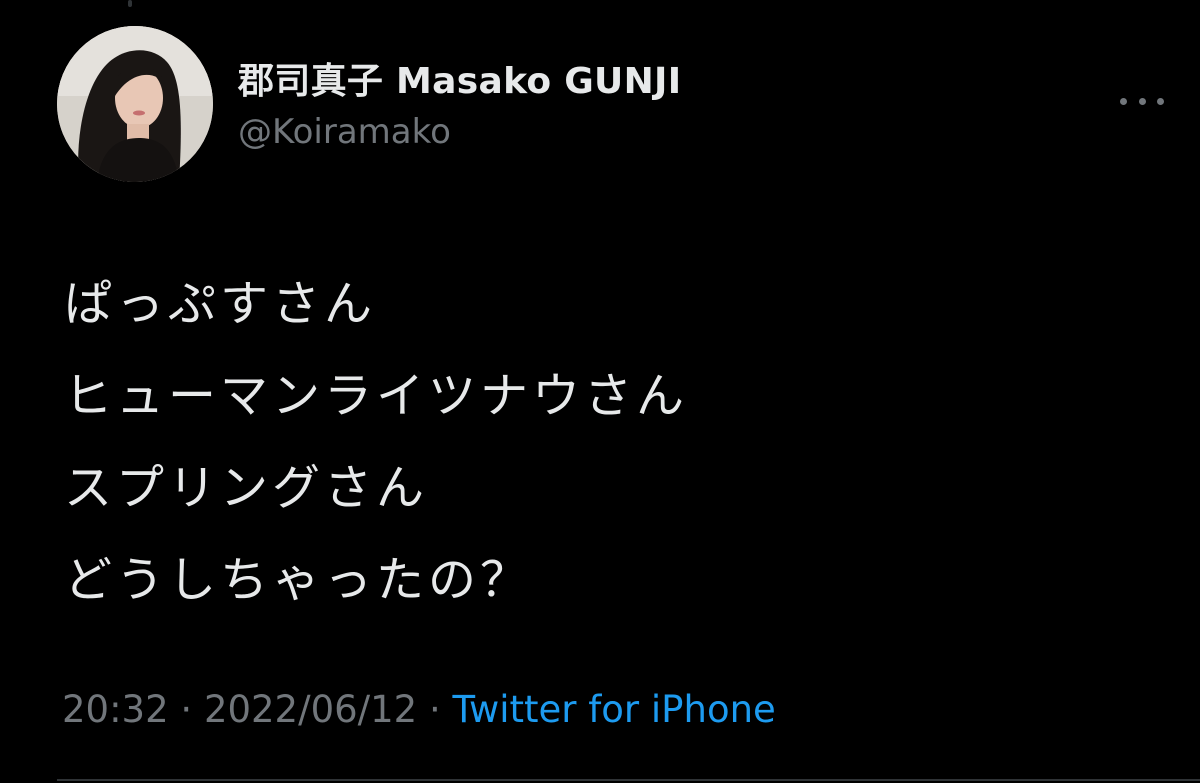  What do you see at coordinates (376, 396) in the screenshot?
I see `tweet-text-line: ヒューマンライツナウさん` at bounding box center [376, 396].